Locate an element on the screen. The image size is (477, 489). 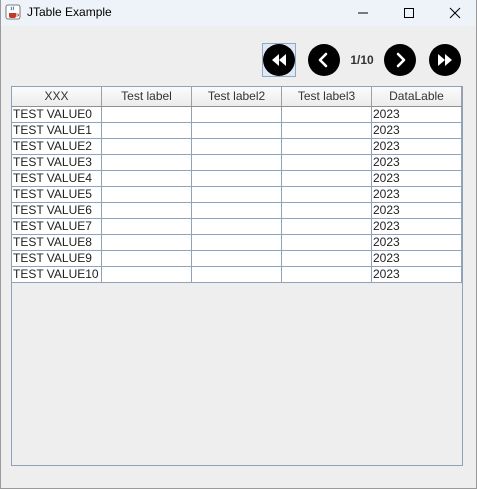
table-cell: TEST VALUE10 is located at coordinates (57, 275).